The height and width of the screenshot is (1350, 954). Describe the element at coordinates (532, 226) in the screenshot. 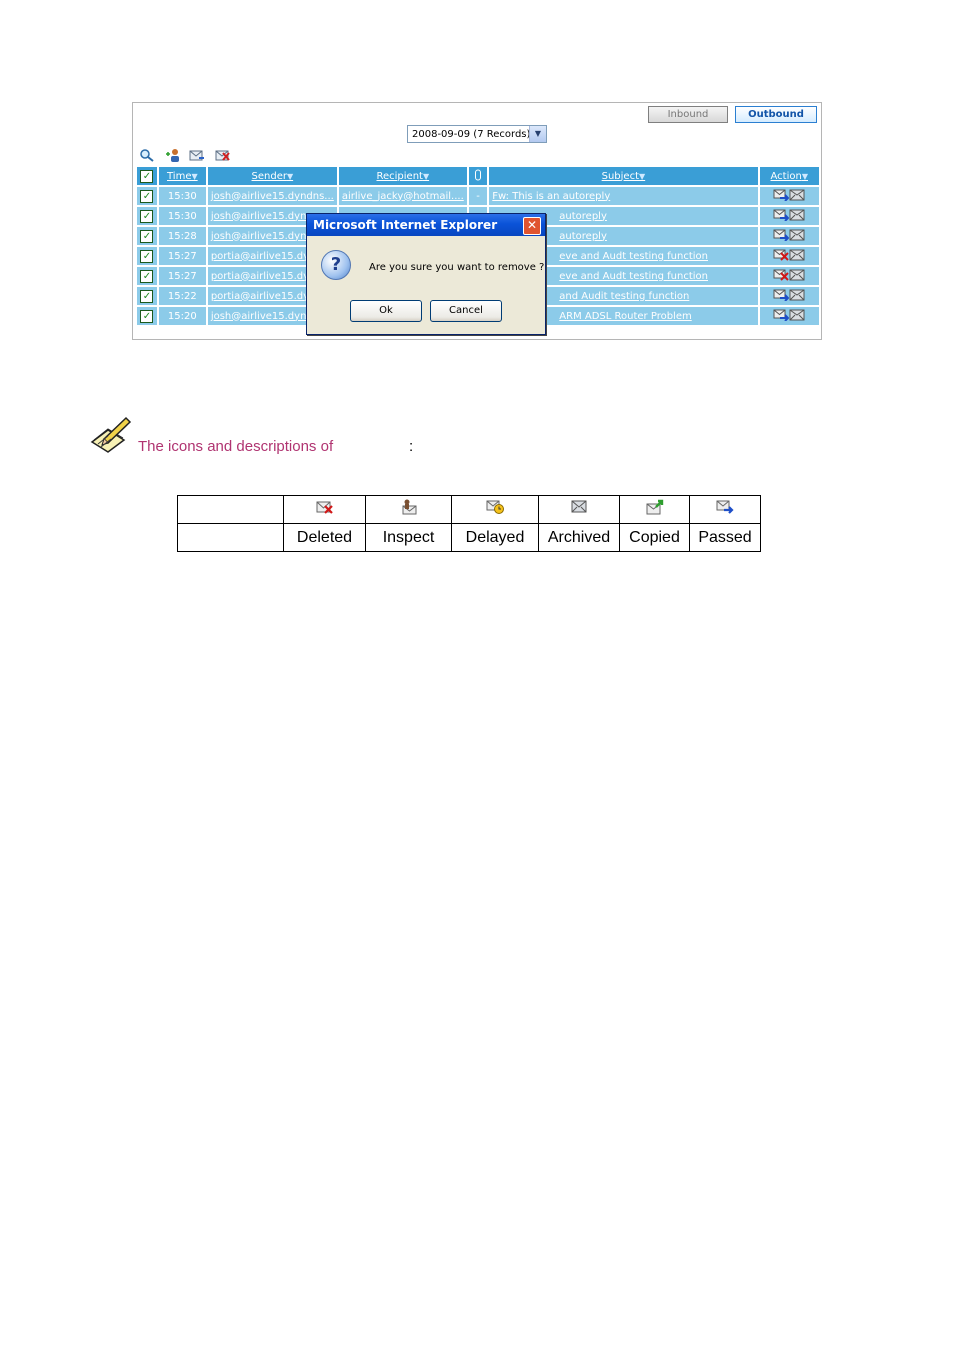

I see `close-icon: ✕` at that location.